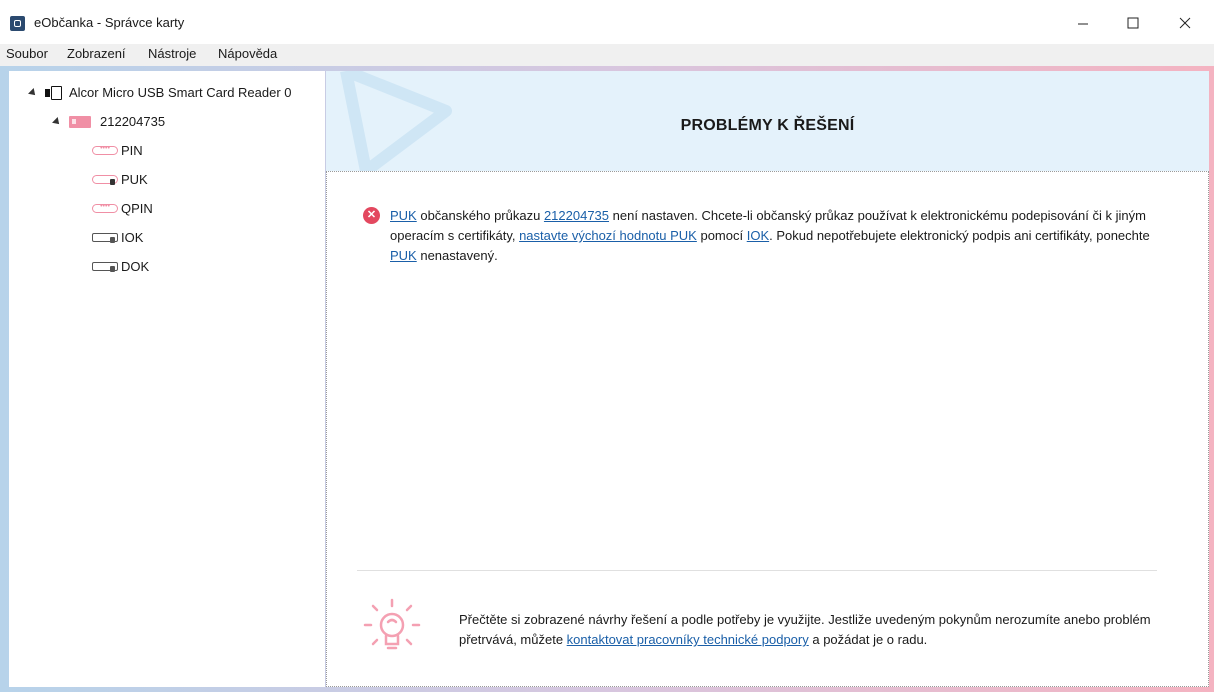 The width and height of the screenshot is (1214, 692). What do you see at coordinates (105, 180) in the screenshot?
I see `puk-lock-icon` at bounding box center [105, 180].